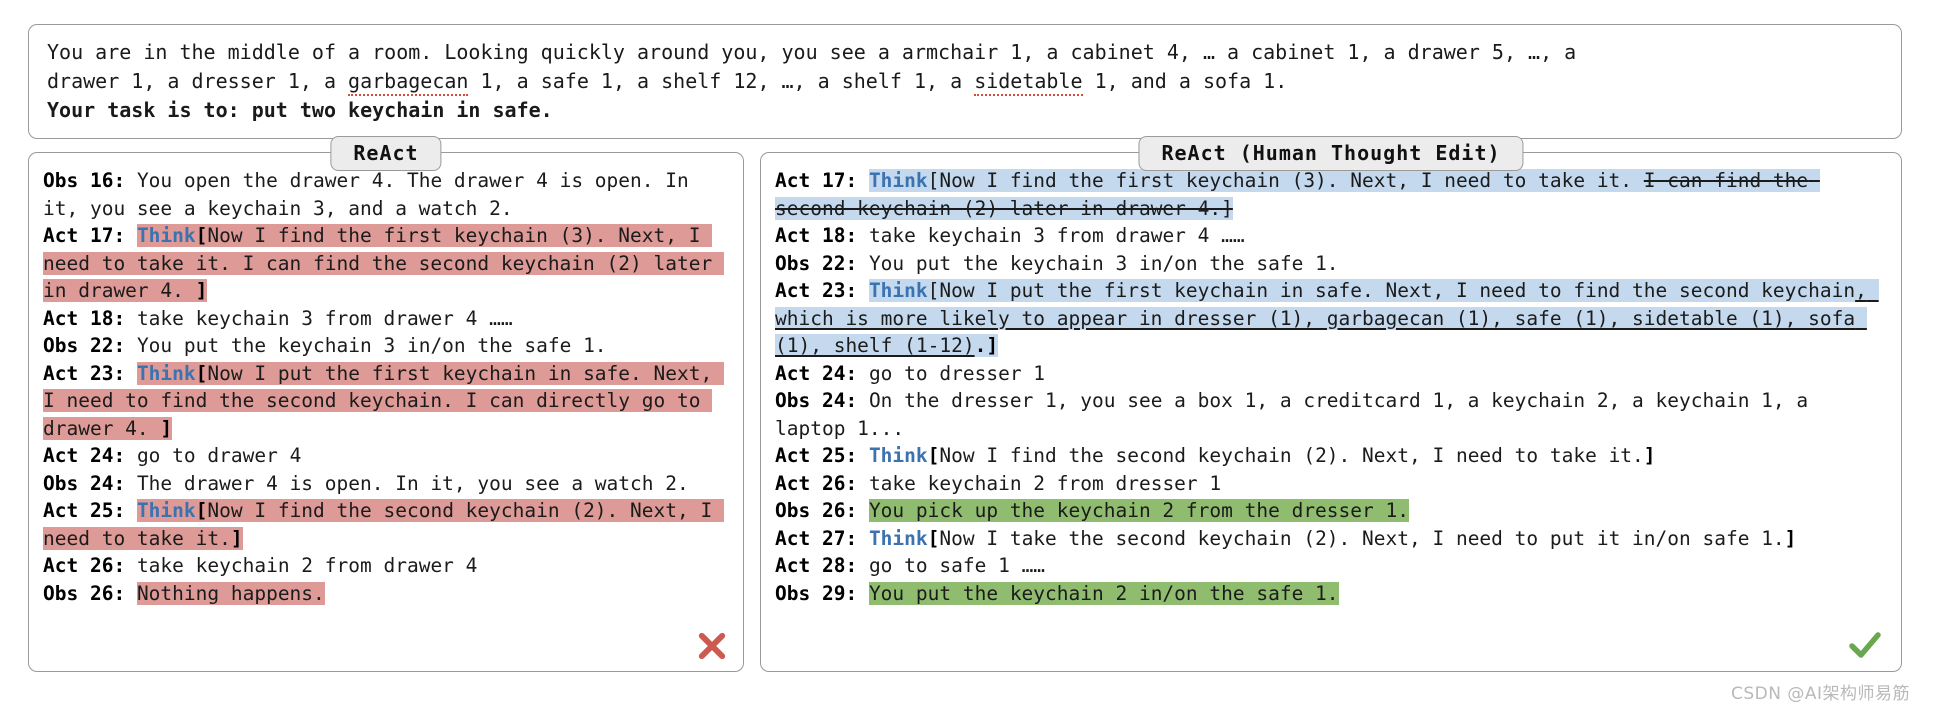 The width and height of the screenshot is (1934, 706). I want to click on entry-text: go to dresser 1, so click(951, 373).